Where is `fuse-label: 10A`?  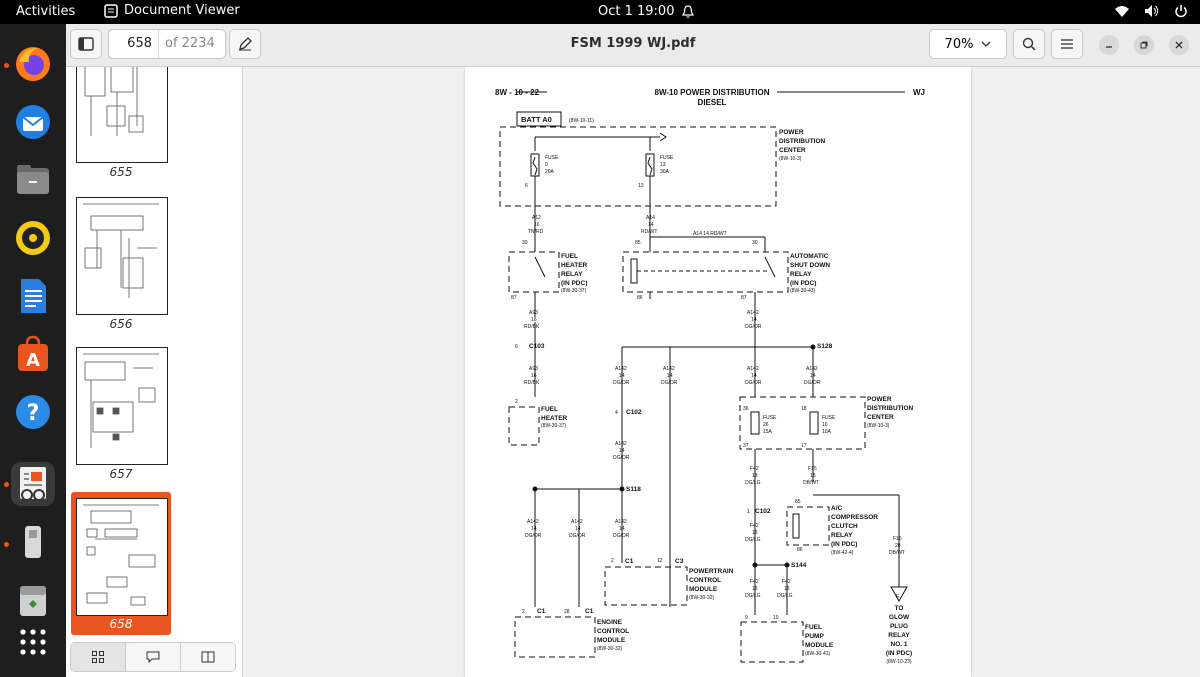 fuse-label: 10A is located at coordinates (827, 432).